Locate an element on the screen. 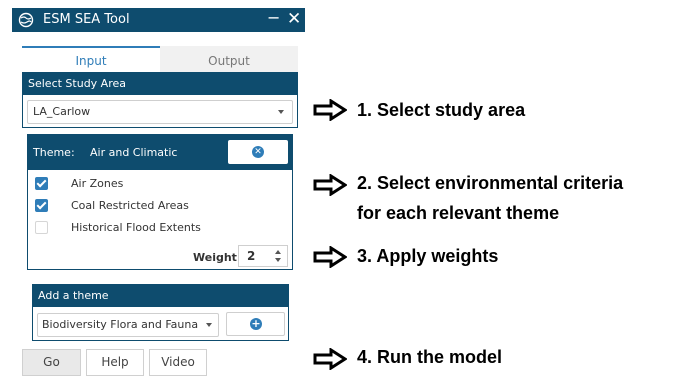 This screenshot has width=677, height=376. step-4-label: 4. Run the model is located at coordinates (430, 357).